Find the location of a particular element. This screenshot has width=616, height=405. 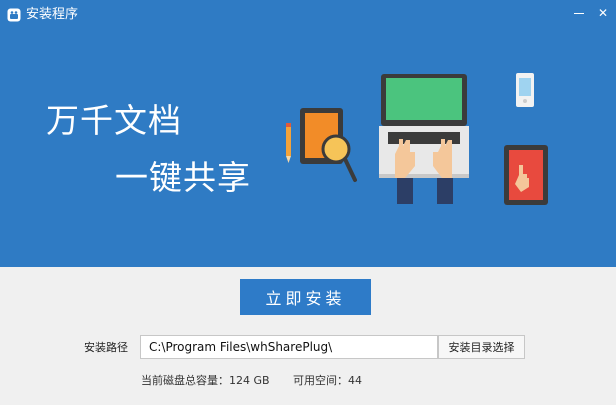

disk-total-capacity: 当前磁盘总容量：124 GB is located at coordinates (205, 380).